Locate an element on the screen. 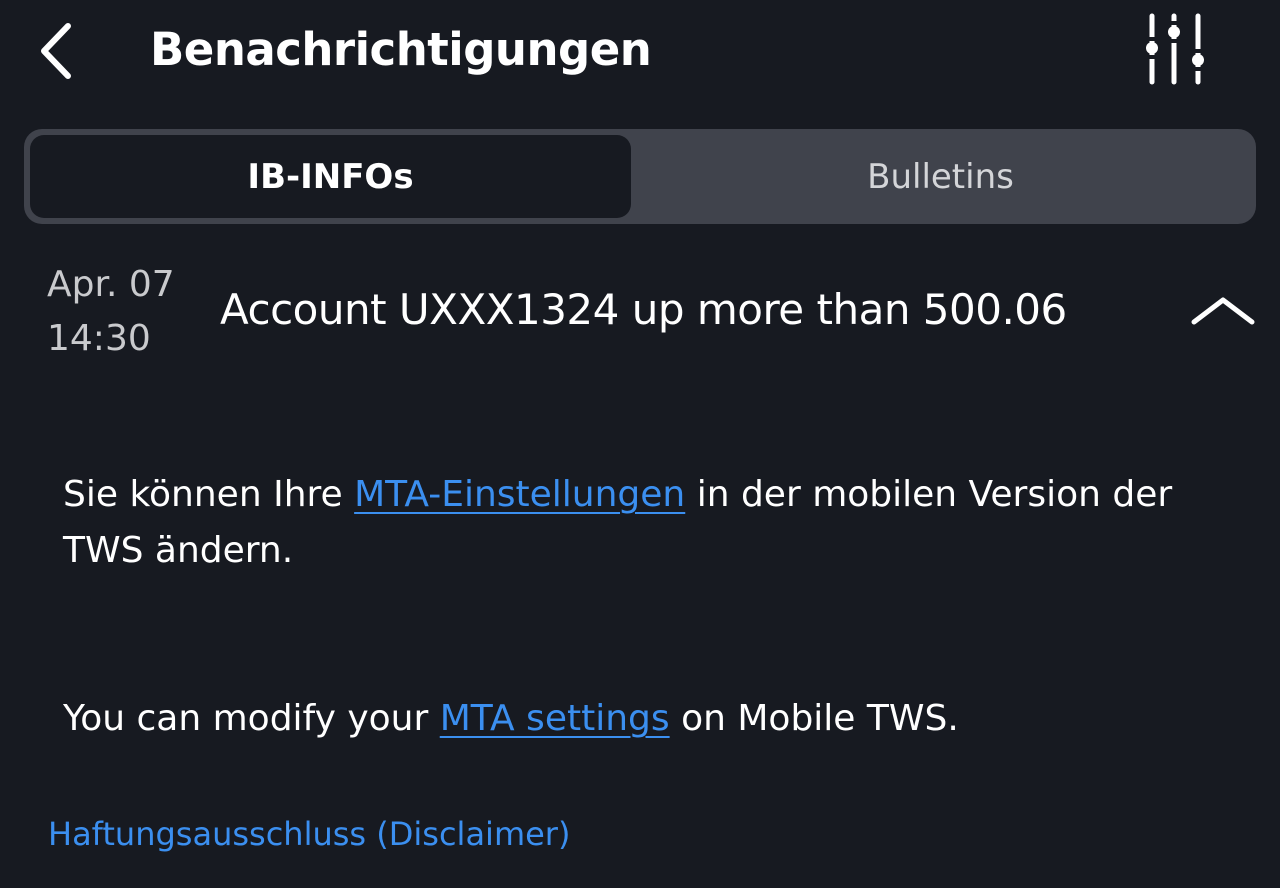  tab-ib-infos: IB-INFOs is located at coordinates (330, 176).